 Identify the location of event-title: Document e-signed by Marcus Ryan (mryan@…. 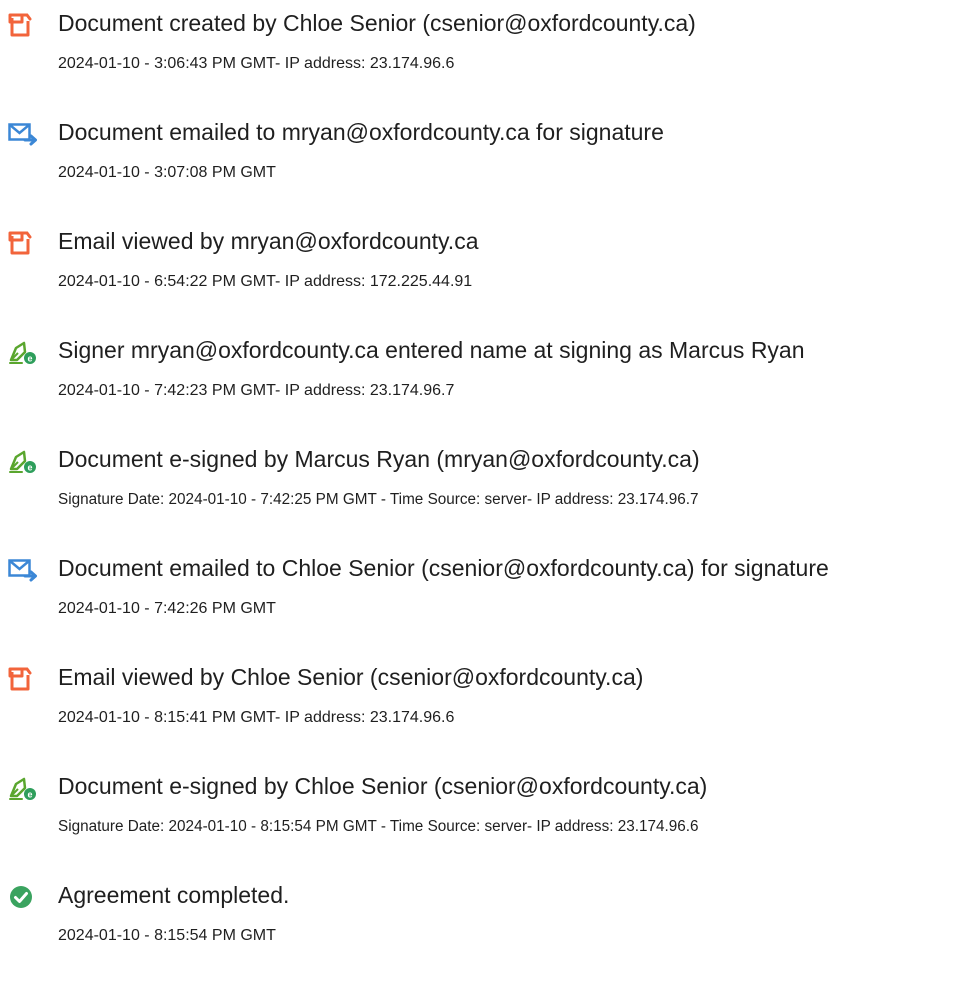
(379, 459).